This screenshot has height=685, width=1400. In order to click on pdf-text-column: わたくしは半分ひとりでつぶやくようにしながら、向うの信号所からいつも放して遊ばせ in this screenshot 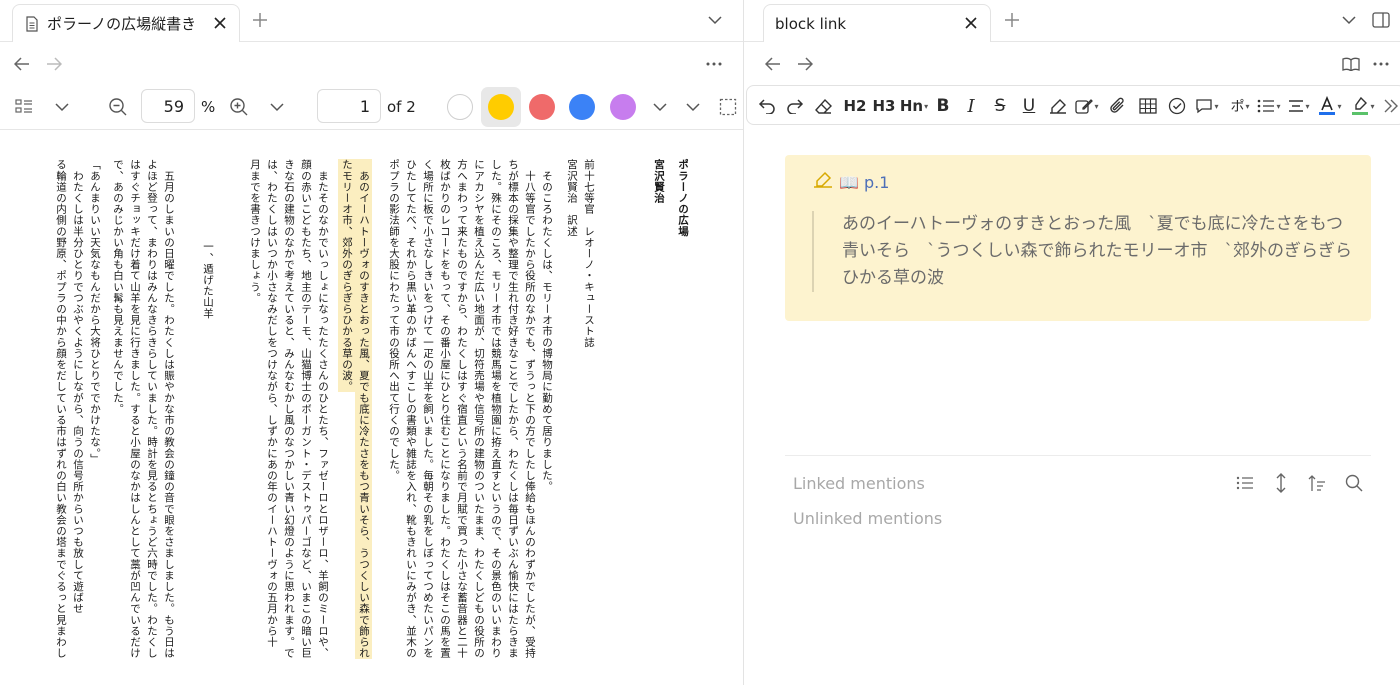, I will do `click(78, 387)`.